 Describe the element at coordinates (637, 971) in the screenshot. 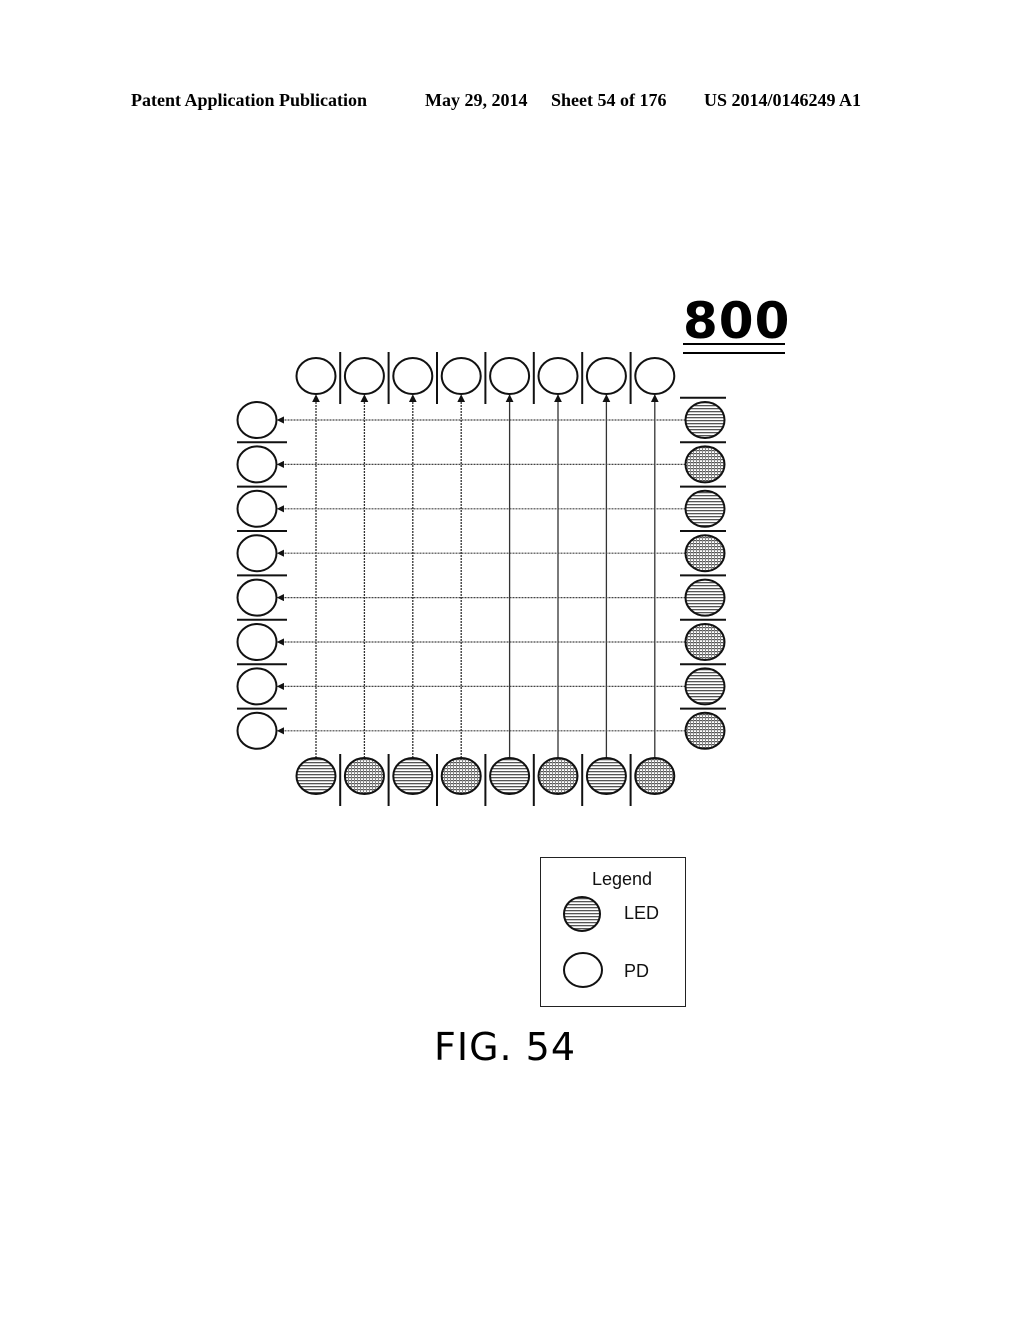

I see `legend-label-pd: PD` at that location.